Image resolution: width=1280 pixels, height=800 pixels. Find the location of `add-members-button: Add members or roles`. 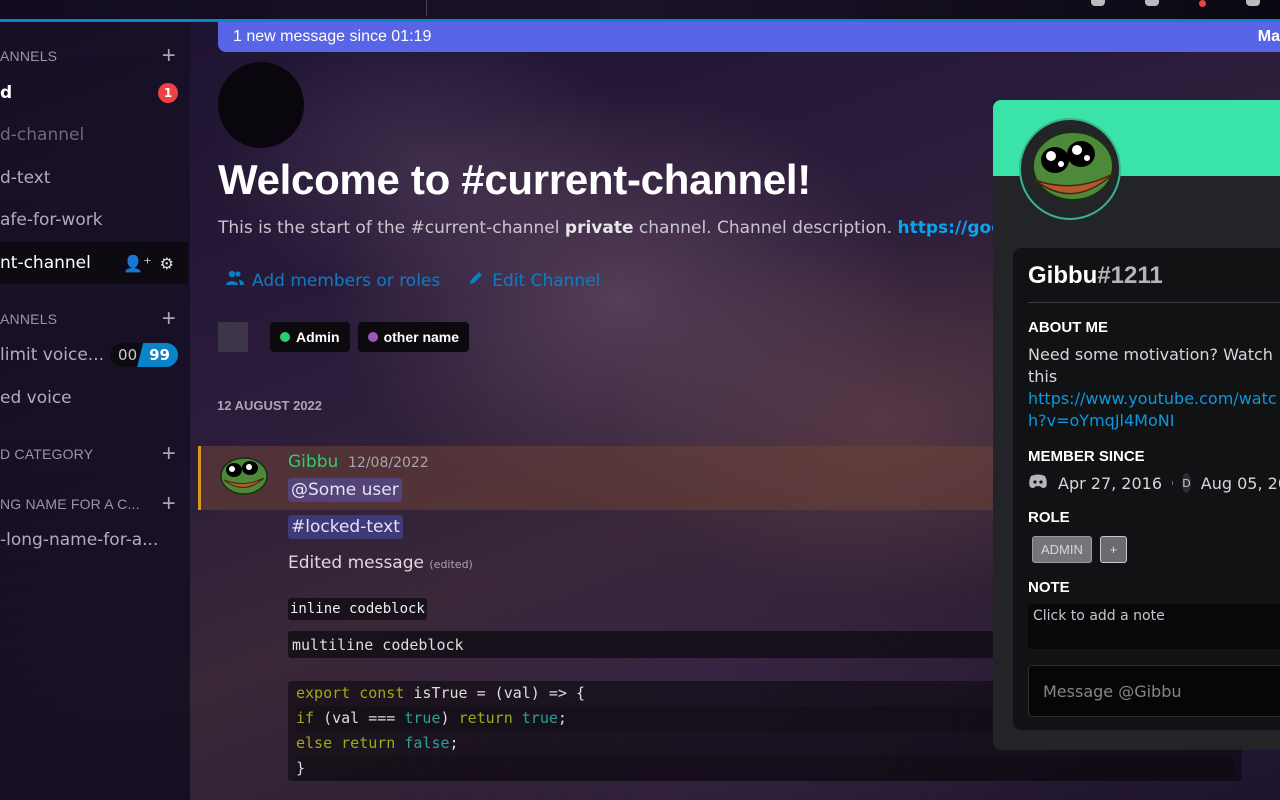

add-members-button: Add members or roles is located at coordinates (333, 280).